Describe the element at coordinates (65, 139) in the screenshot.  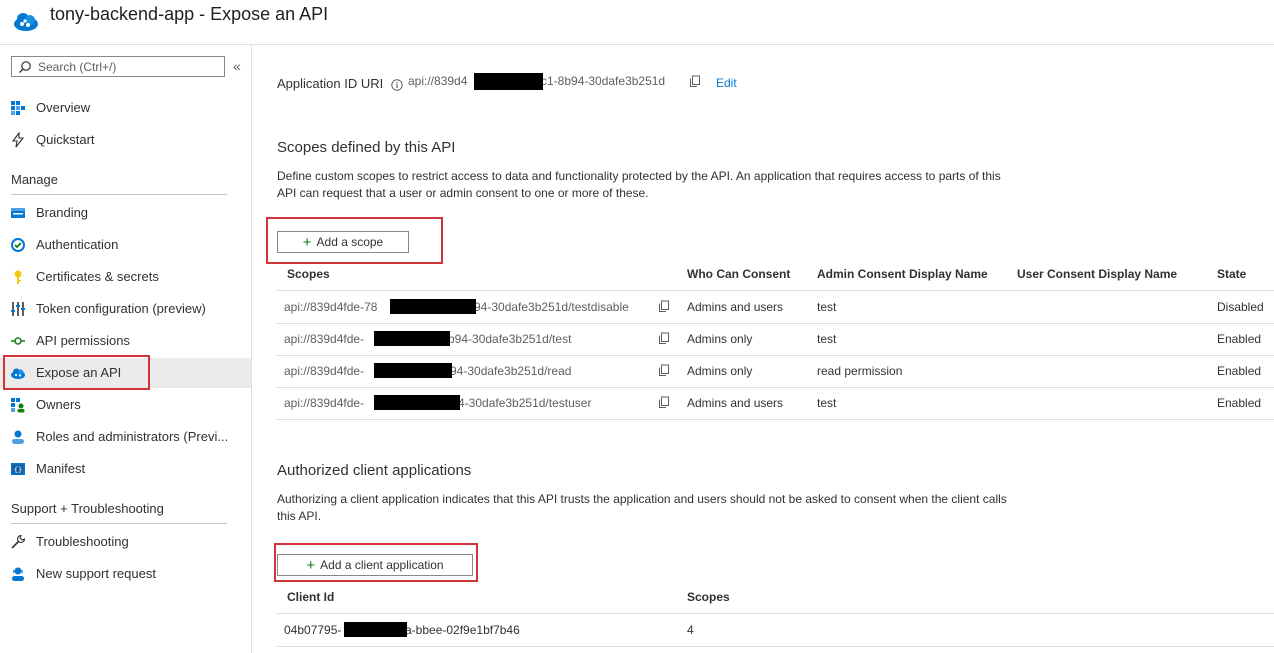
I see `sidebar-item-label: Quickstart` at that location.